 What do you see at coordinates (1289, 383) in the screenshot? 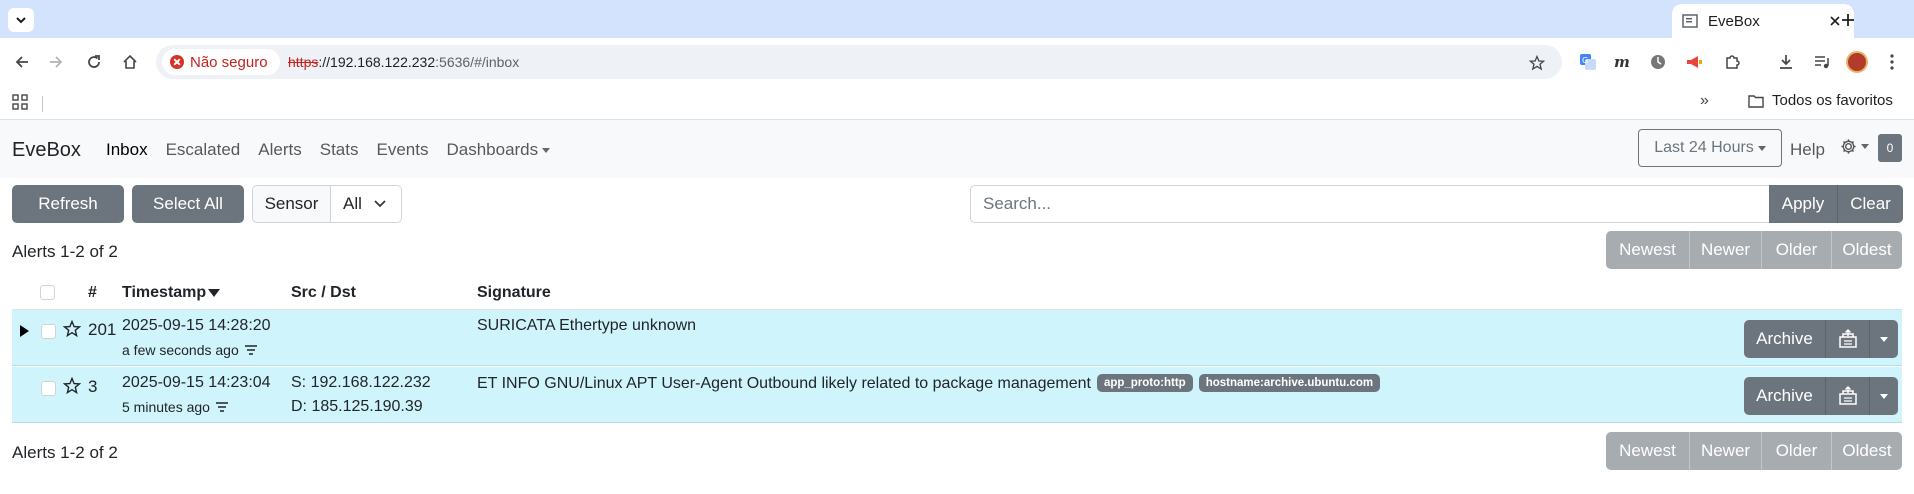
I see `tag-badge: hostname:archive.ubuntu.com` at bounding box center [1289, 383].